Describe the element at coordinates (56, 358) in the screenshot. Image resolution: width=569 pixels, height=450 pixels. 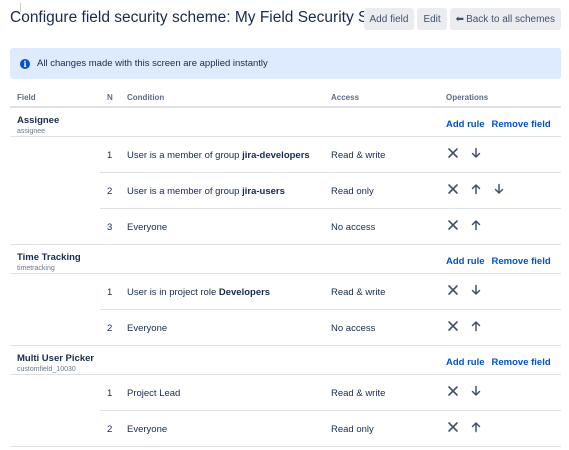
I see `field-name: Multi User Picker` at that location.